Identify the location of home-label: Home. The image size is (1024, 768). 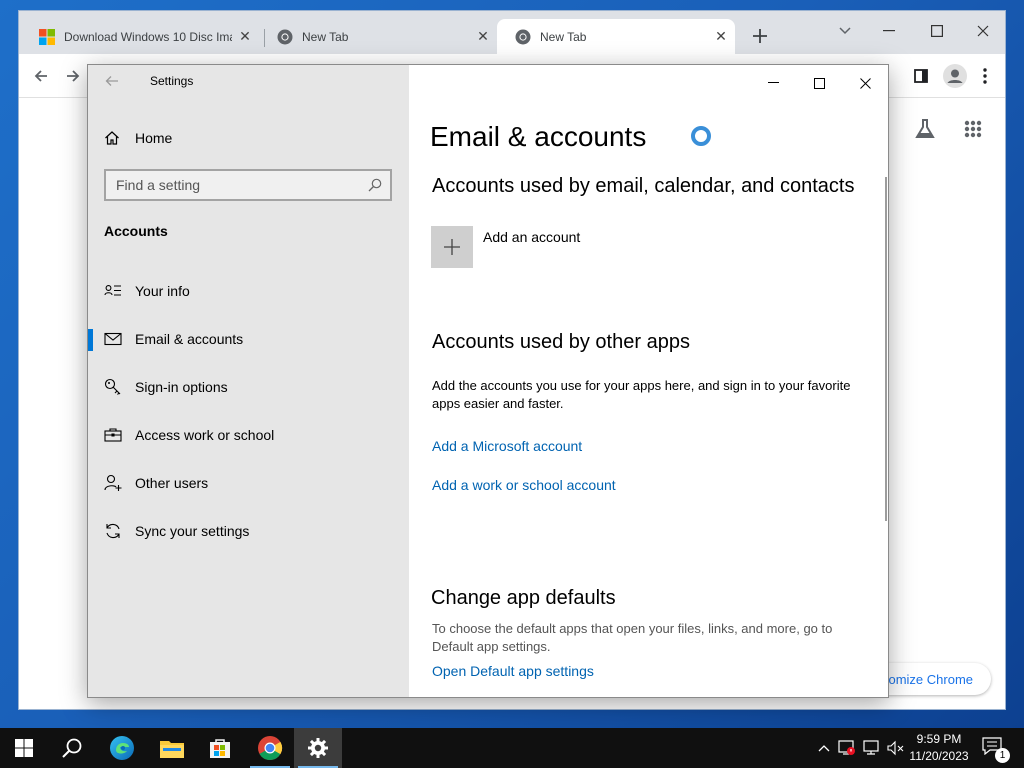
(154, 138).